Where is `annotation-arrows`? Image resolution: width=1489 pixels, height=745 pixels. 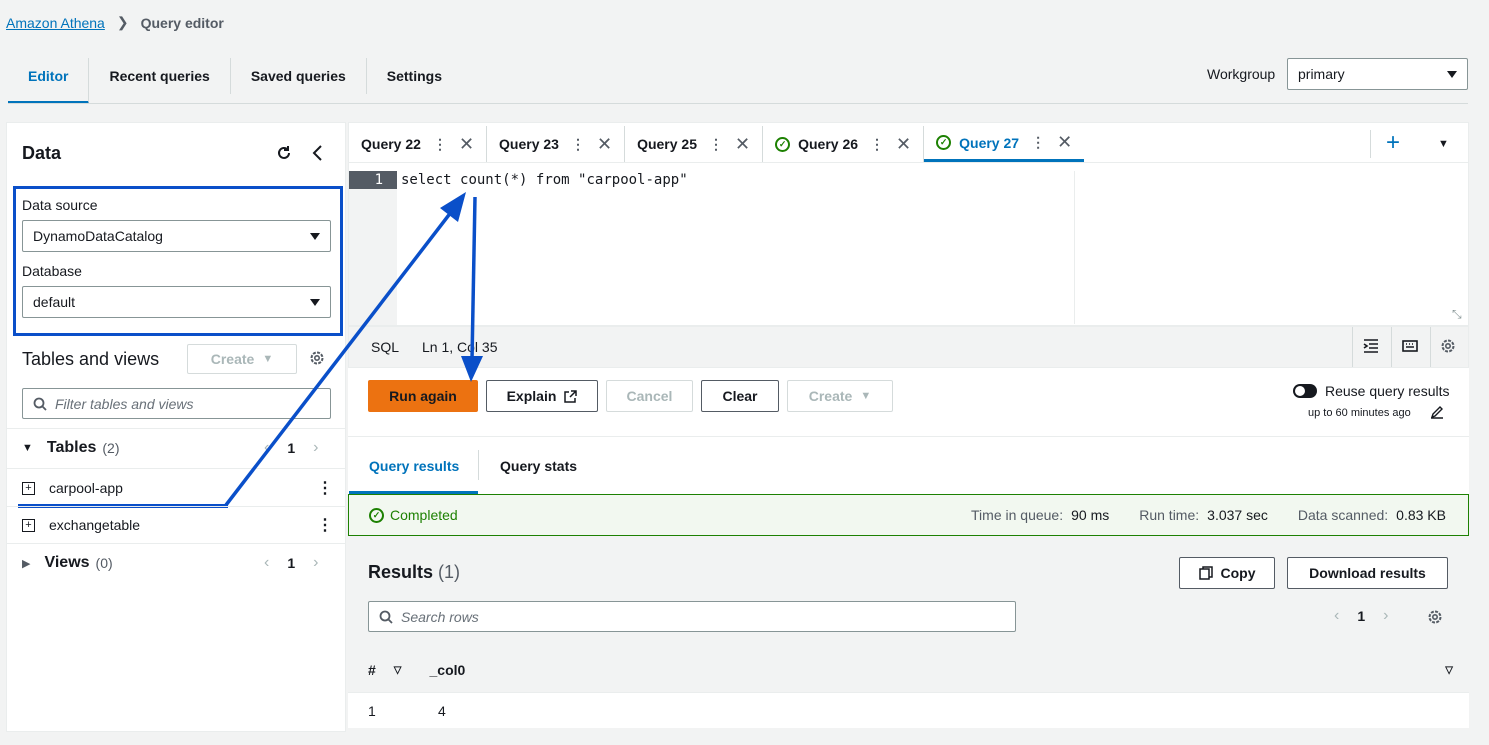
annotation-arrows is located at coordinates (353, 349).